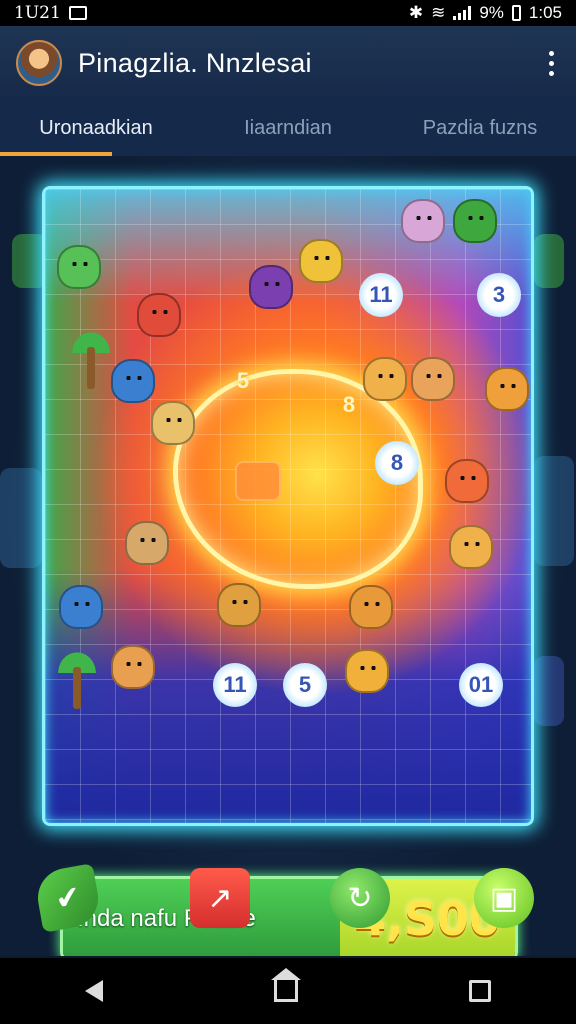  What do you see at coordinates (289, 916) in the screenshot?
I see `score-banner: Ihda nafu Puzzle 4,S00` at bounding box center [289, 916].